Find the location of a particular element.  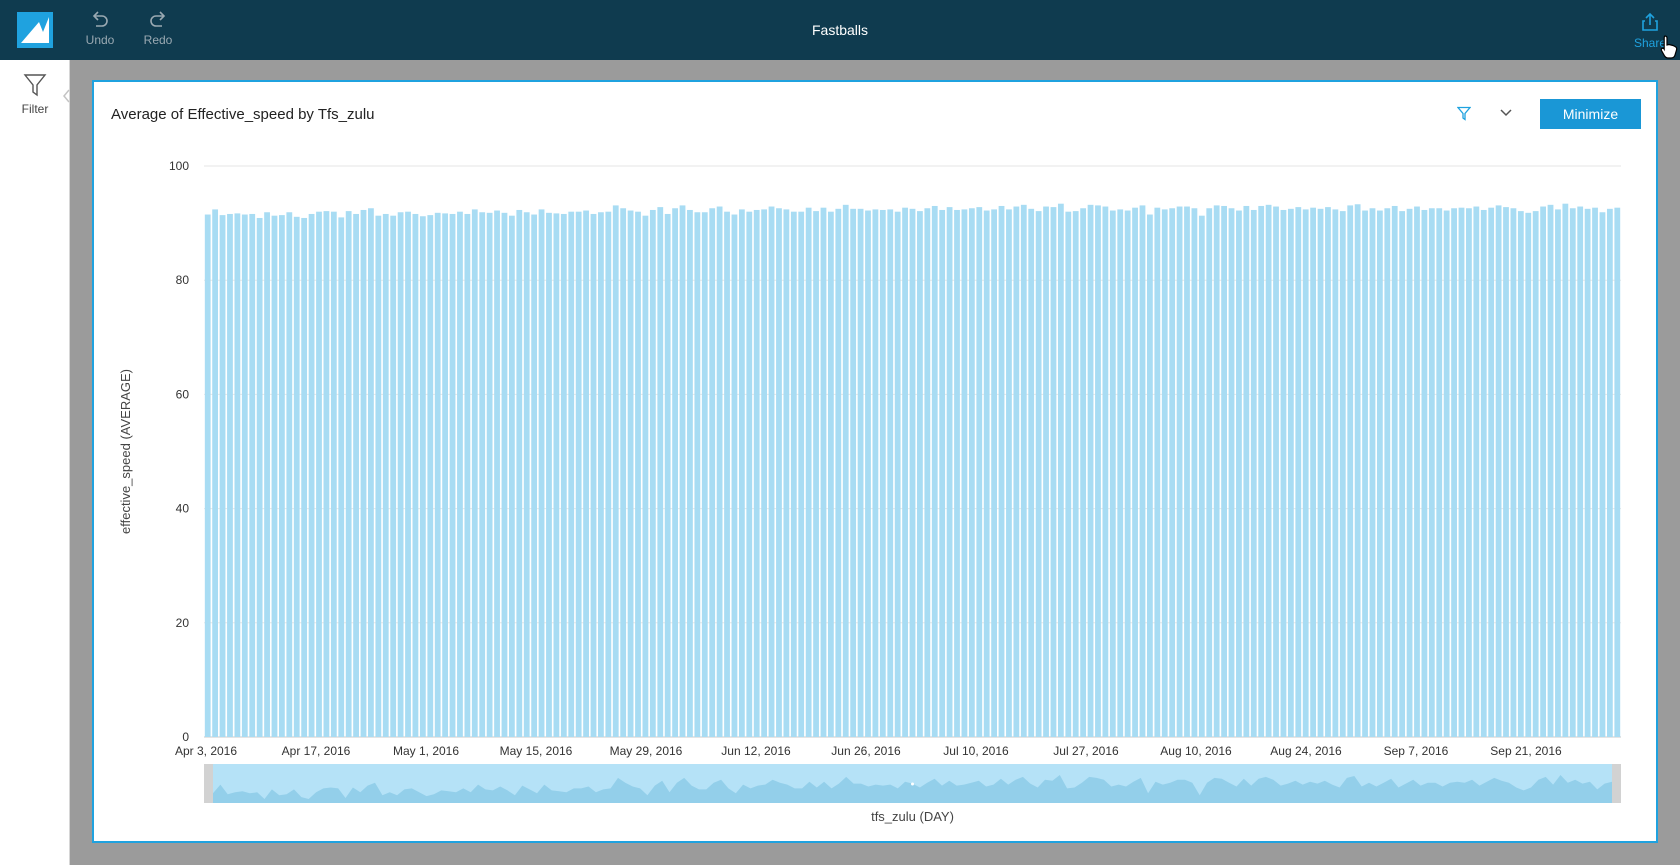

chevron-left-icon is located at coordinates (66, 96).